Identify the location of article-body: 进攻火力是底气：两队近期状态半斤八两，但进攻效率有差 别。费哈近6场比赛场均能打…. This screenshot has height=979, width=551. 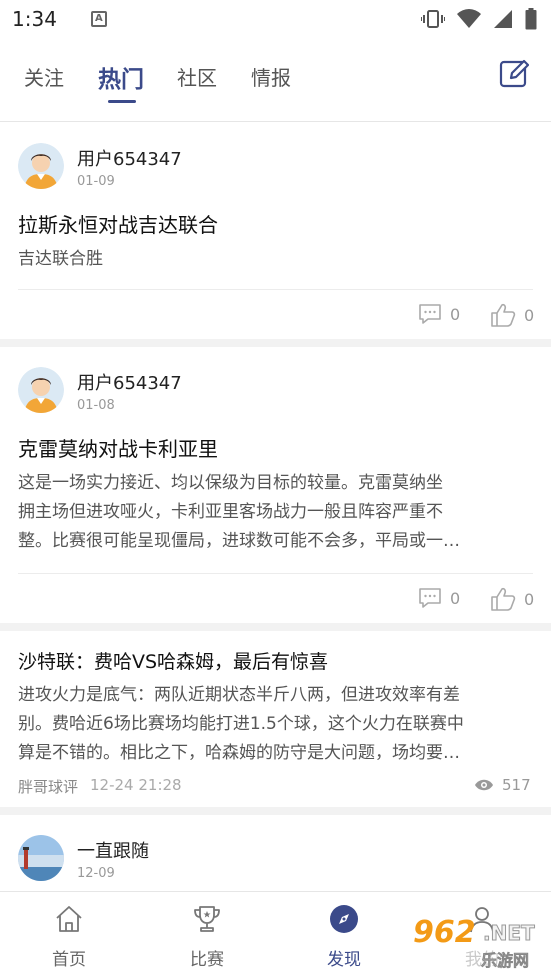
(275, 724).